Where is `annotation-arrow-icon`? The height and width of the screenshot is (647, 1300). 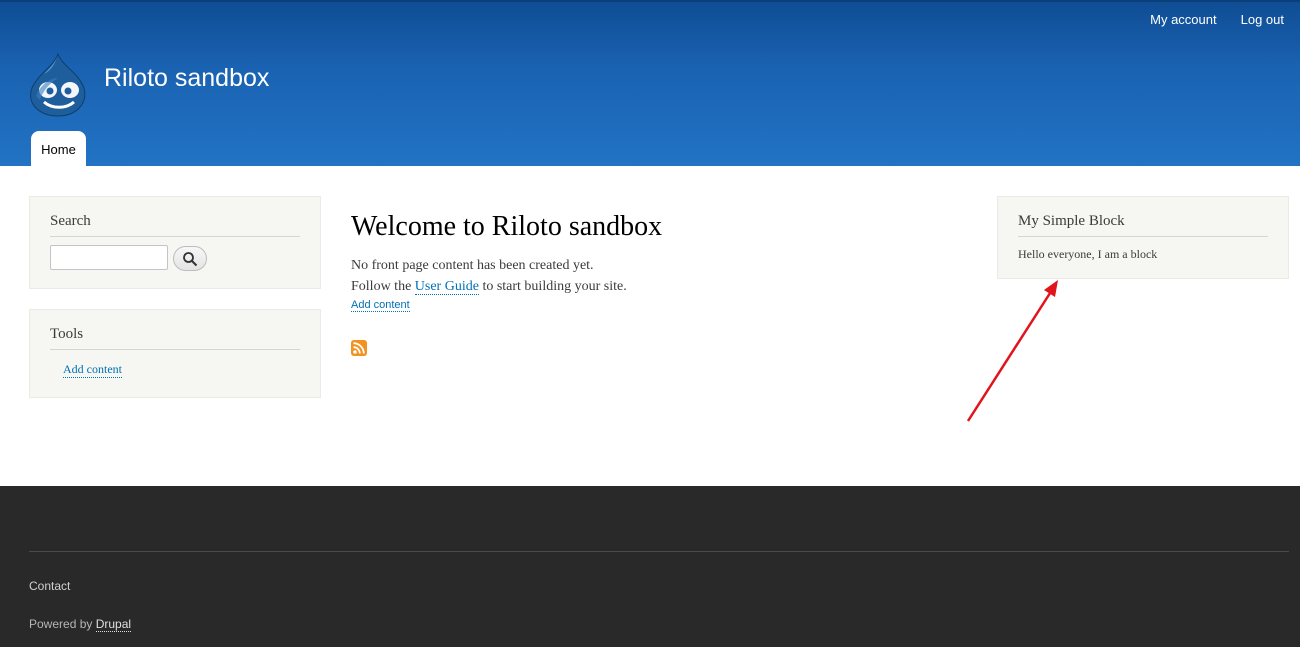
annotation-arrow-icon is located at coordinates (1012, 351).